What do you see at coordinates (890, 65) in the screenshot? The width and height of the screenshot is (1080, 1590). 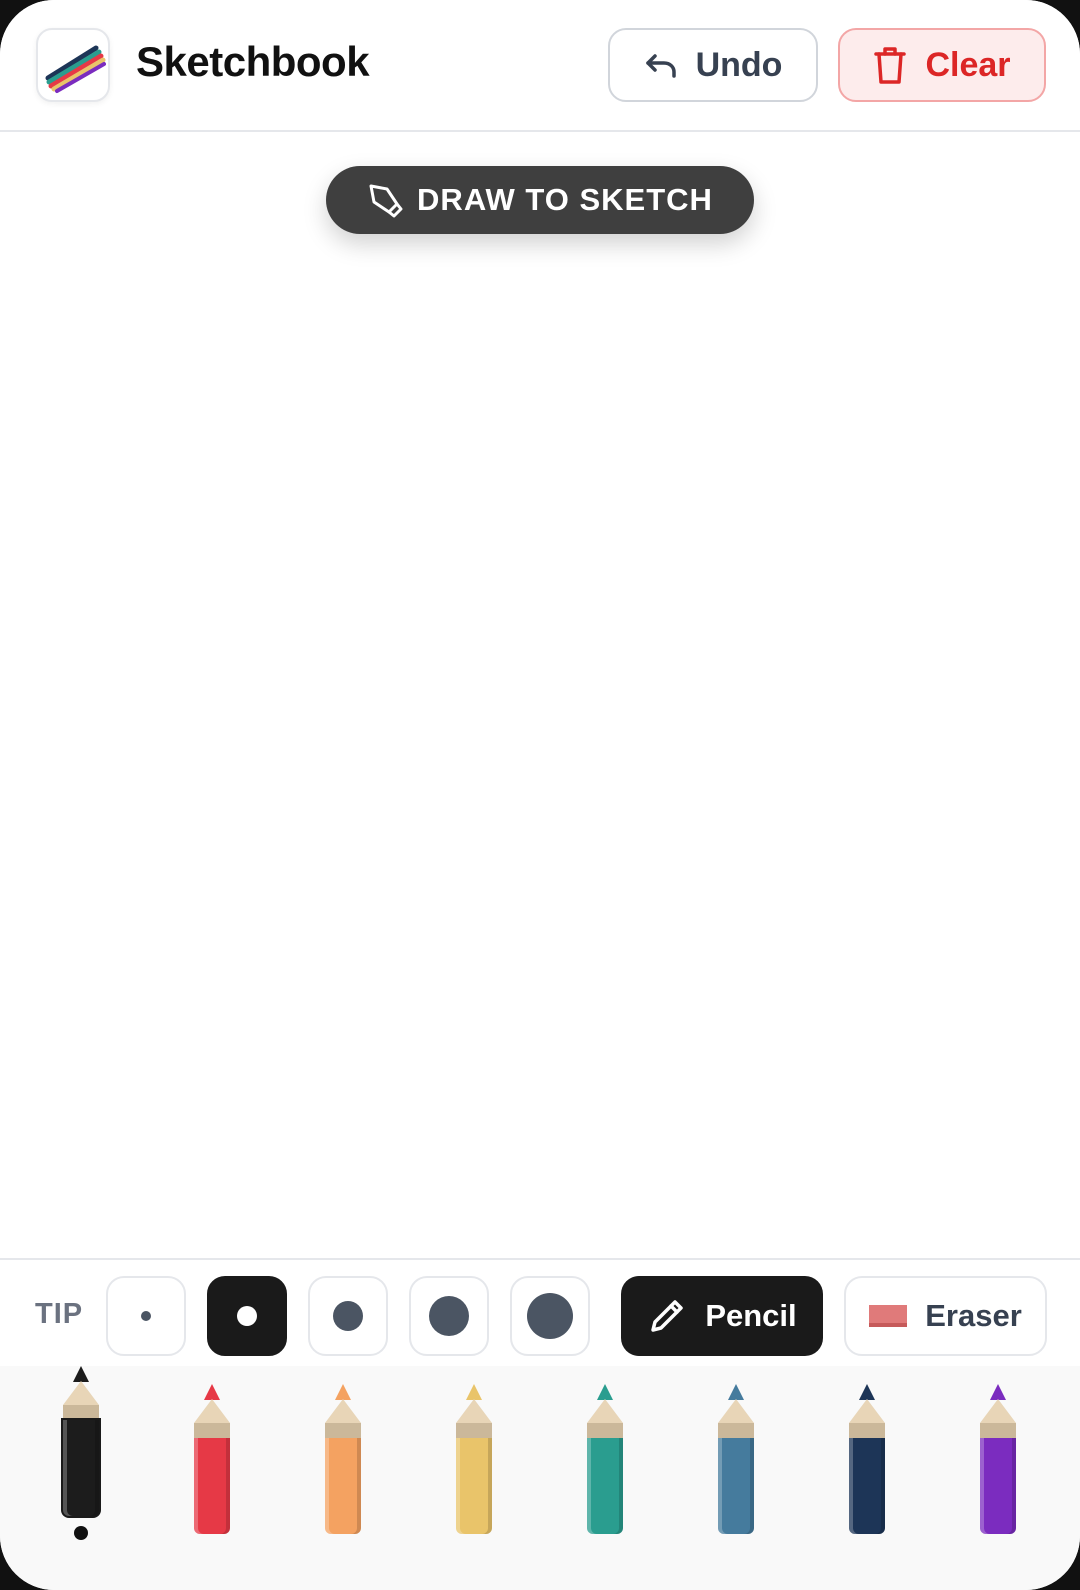 I see `trash-icon` at bounding box center [890, 65].